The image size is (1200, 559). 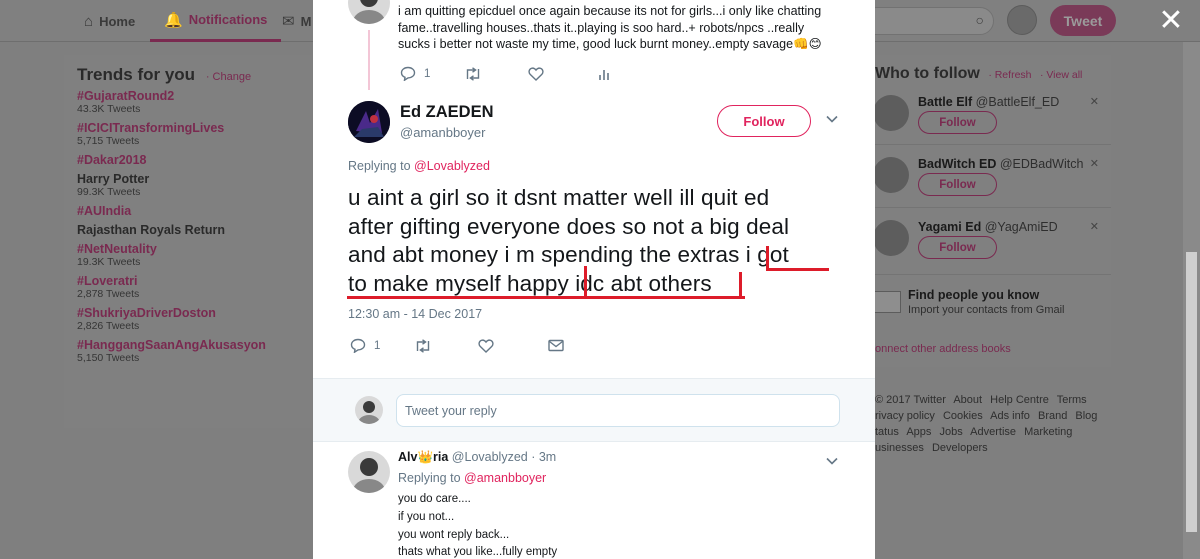 I want to click on trend-item: #Loveratri 2,878 Tweets, so click(x=188, y=287).